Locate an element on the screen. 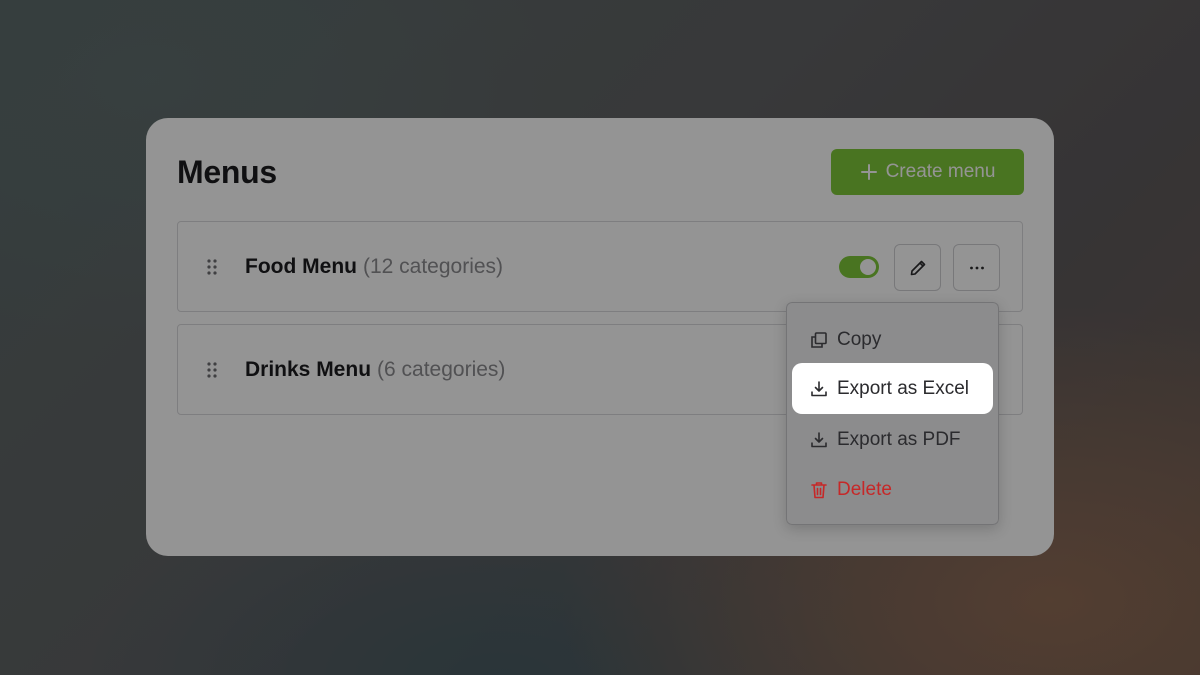  edit-menu-button is located at coordinates (917, 267).